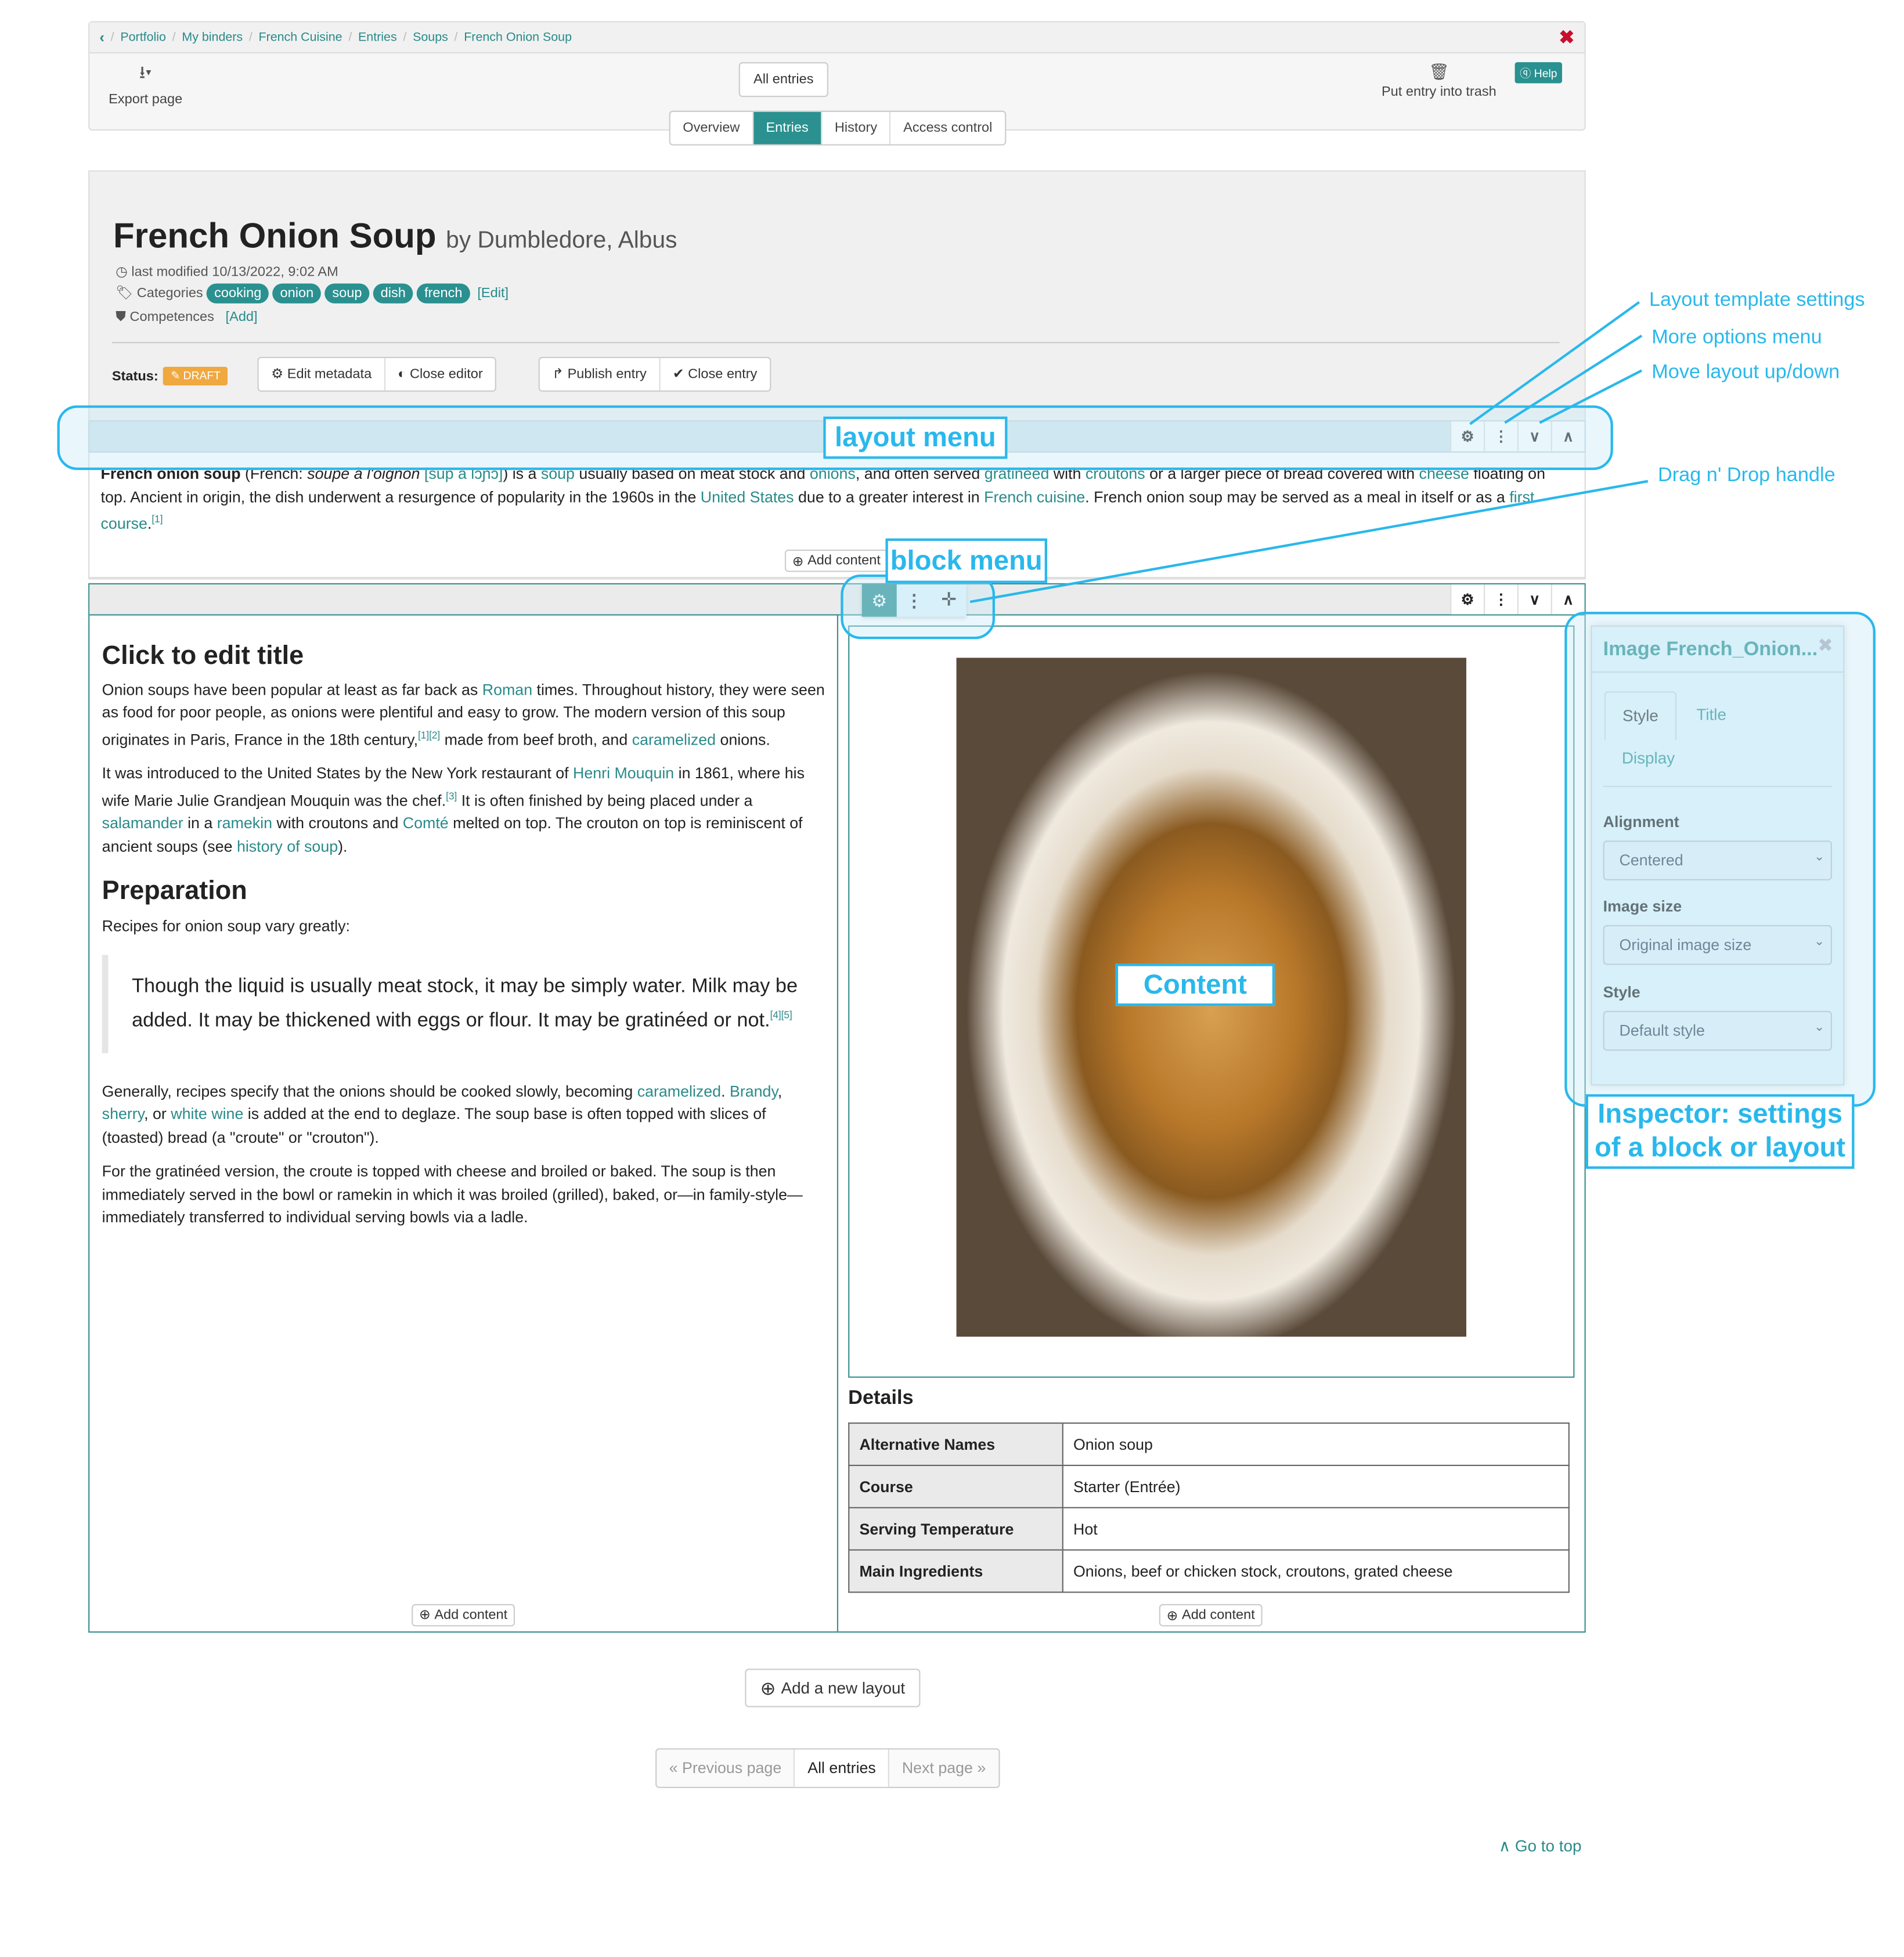  What do you see at coordinates (212, 37) in the screenshot?
I see `breadcrumb-my-binders: My binders` at bounding box center [212, 37].